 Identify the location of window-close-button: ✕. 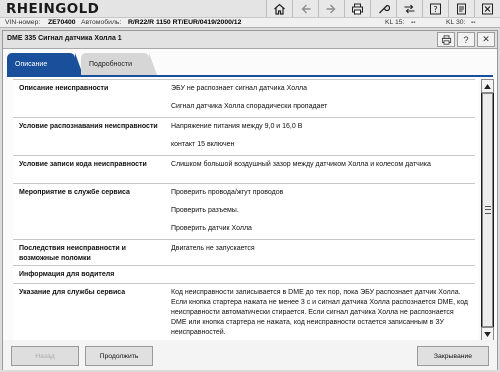
(486, 39).